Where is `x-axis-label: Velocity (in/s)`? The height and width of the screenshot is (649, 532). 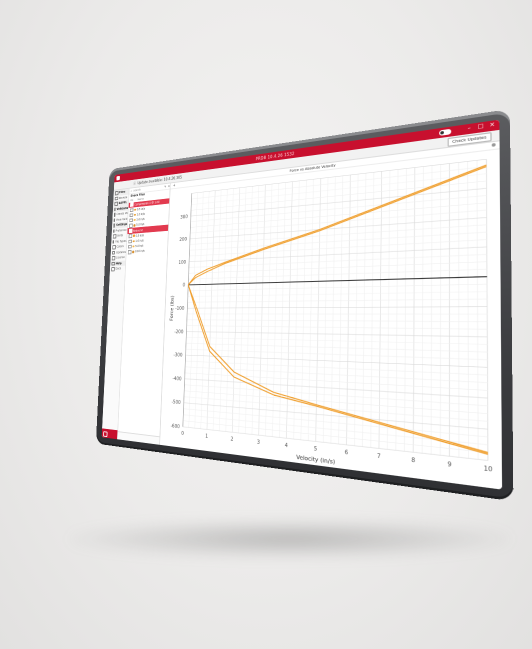
x-axis-label: Velocity (in/s) is located at coordinates (315, 460).